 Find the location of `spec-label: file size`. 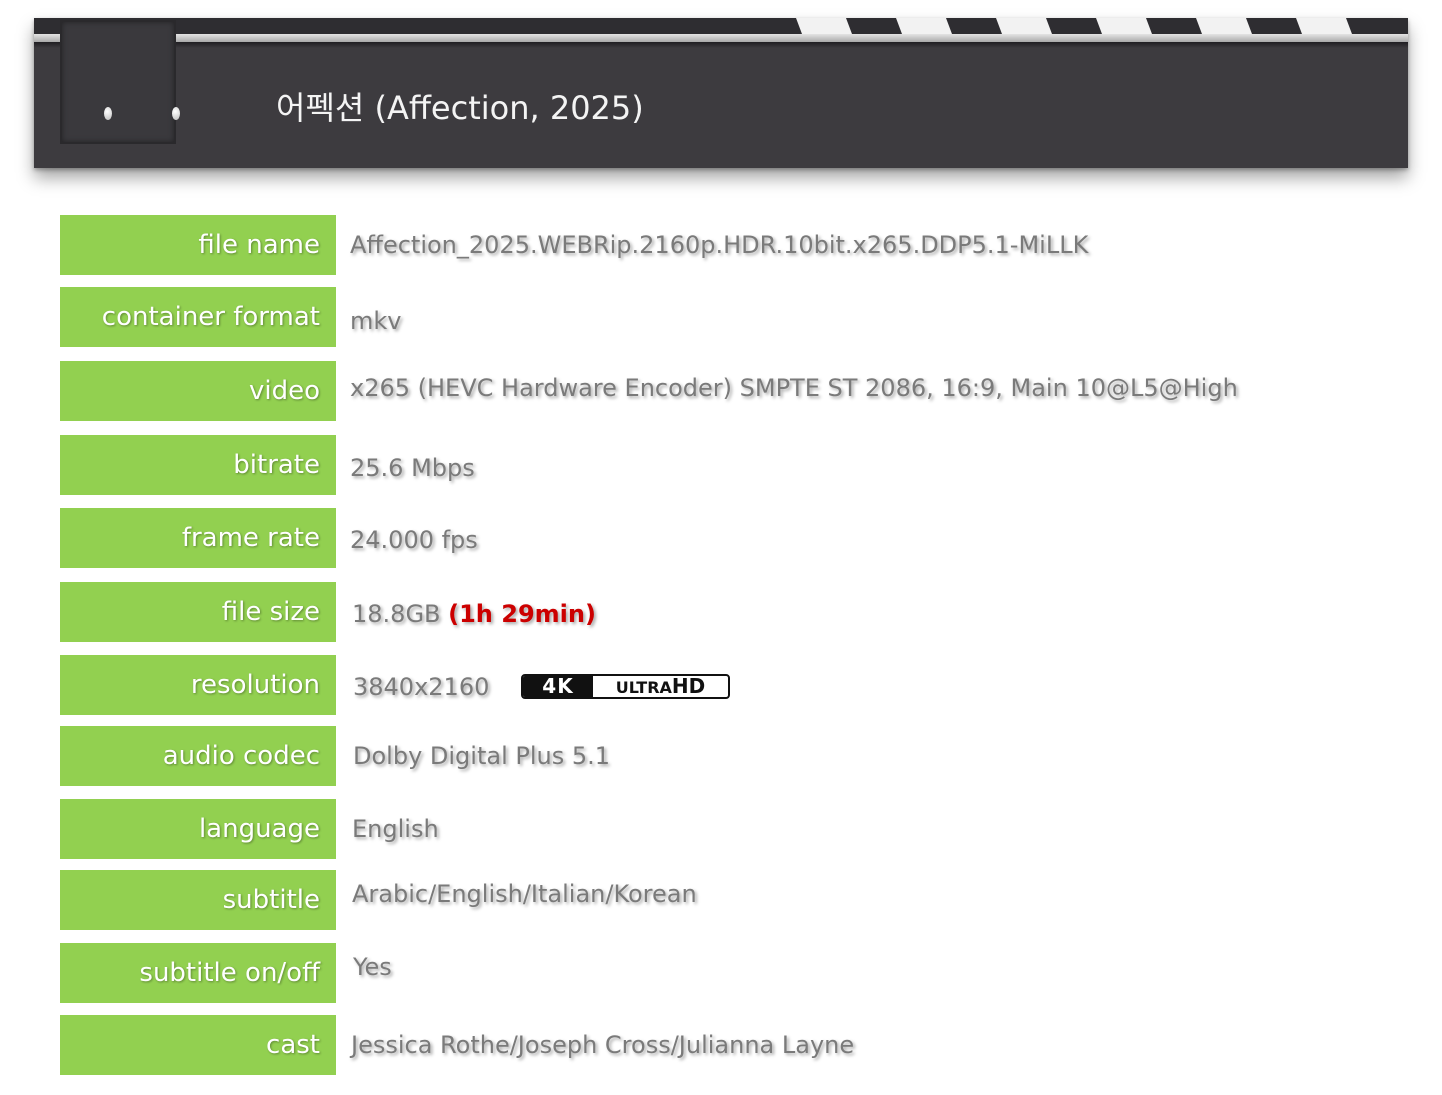

spec-label: file size is located at coordinates (198, 612).